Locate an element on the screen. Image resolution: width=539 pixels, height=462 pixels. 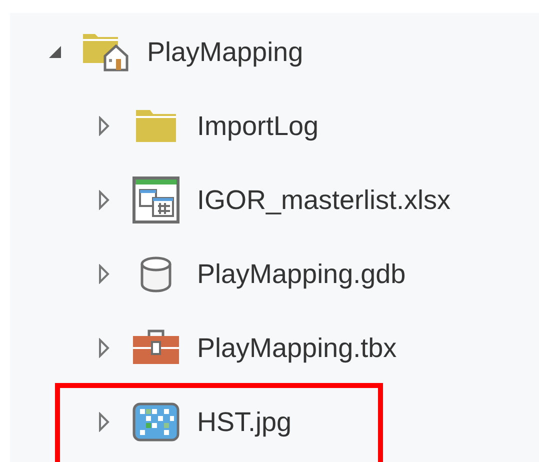
tree-item-label: PlayMapping.gdb is located at coordinates (301, 274).